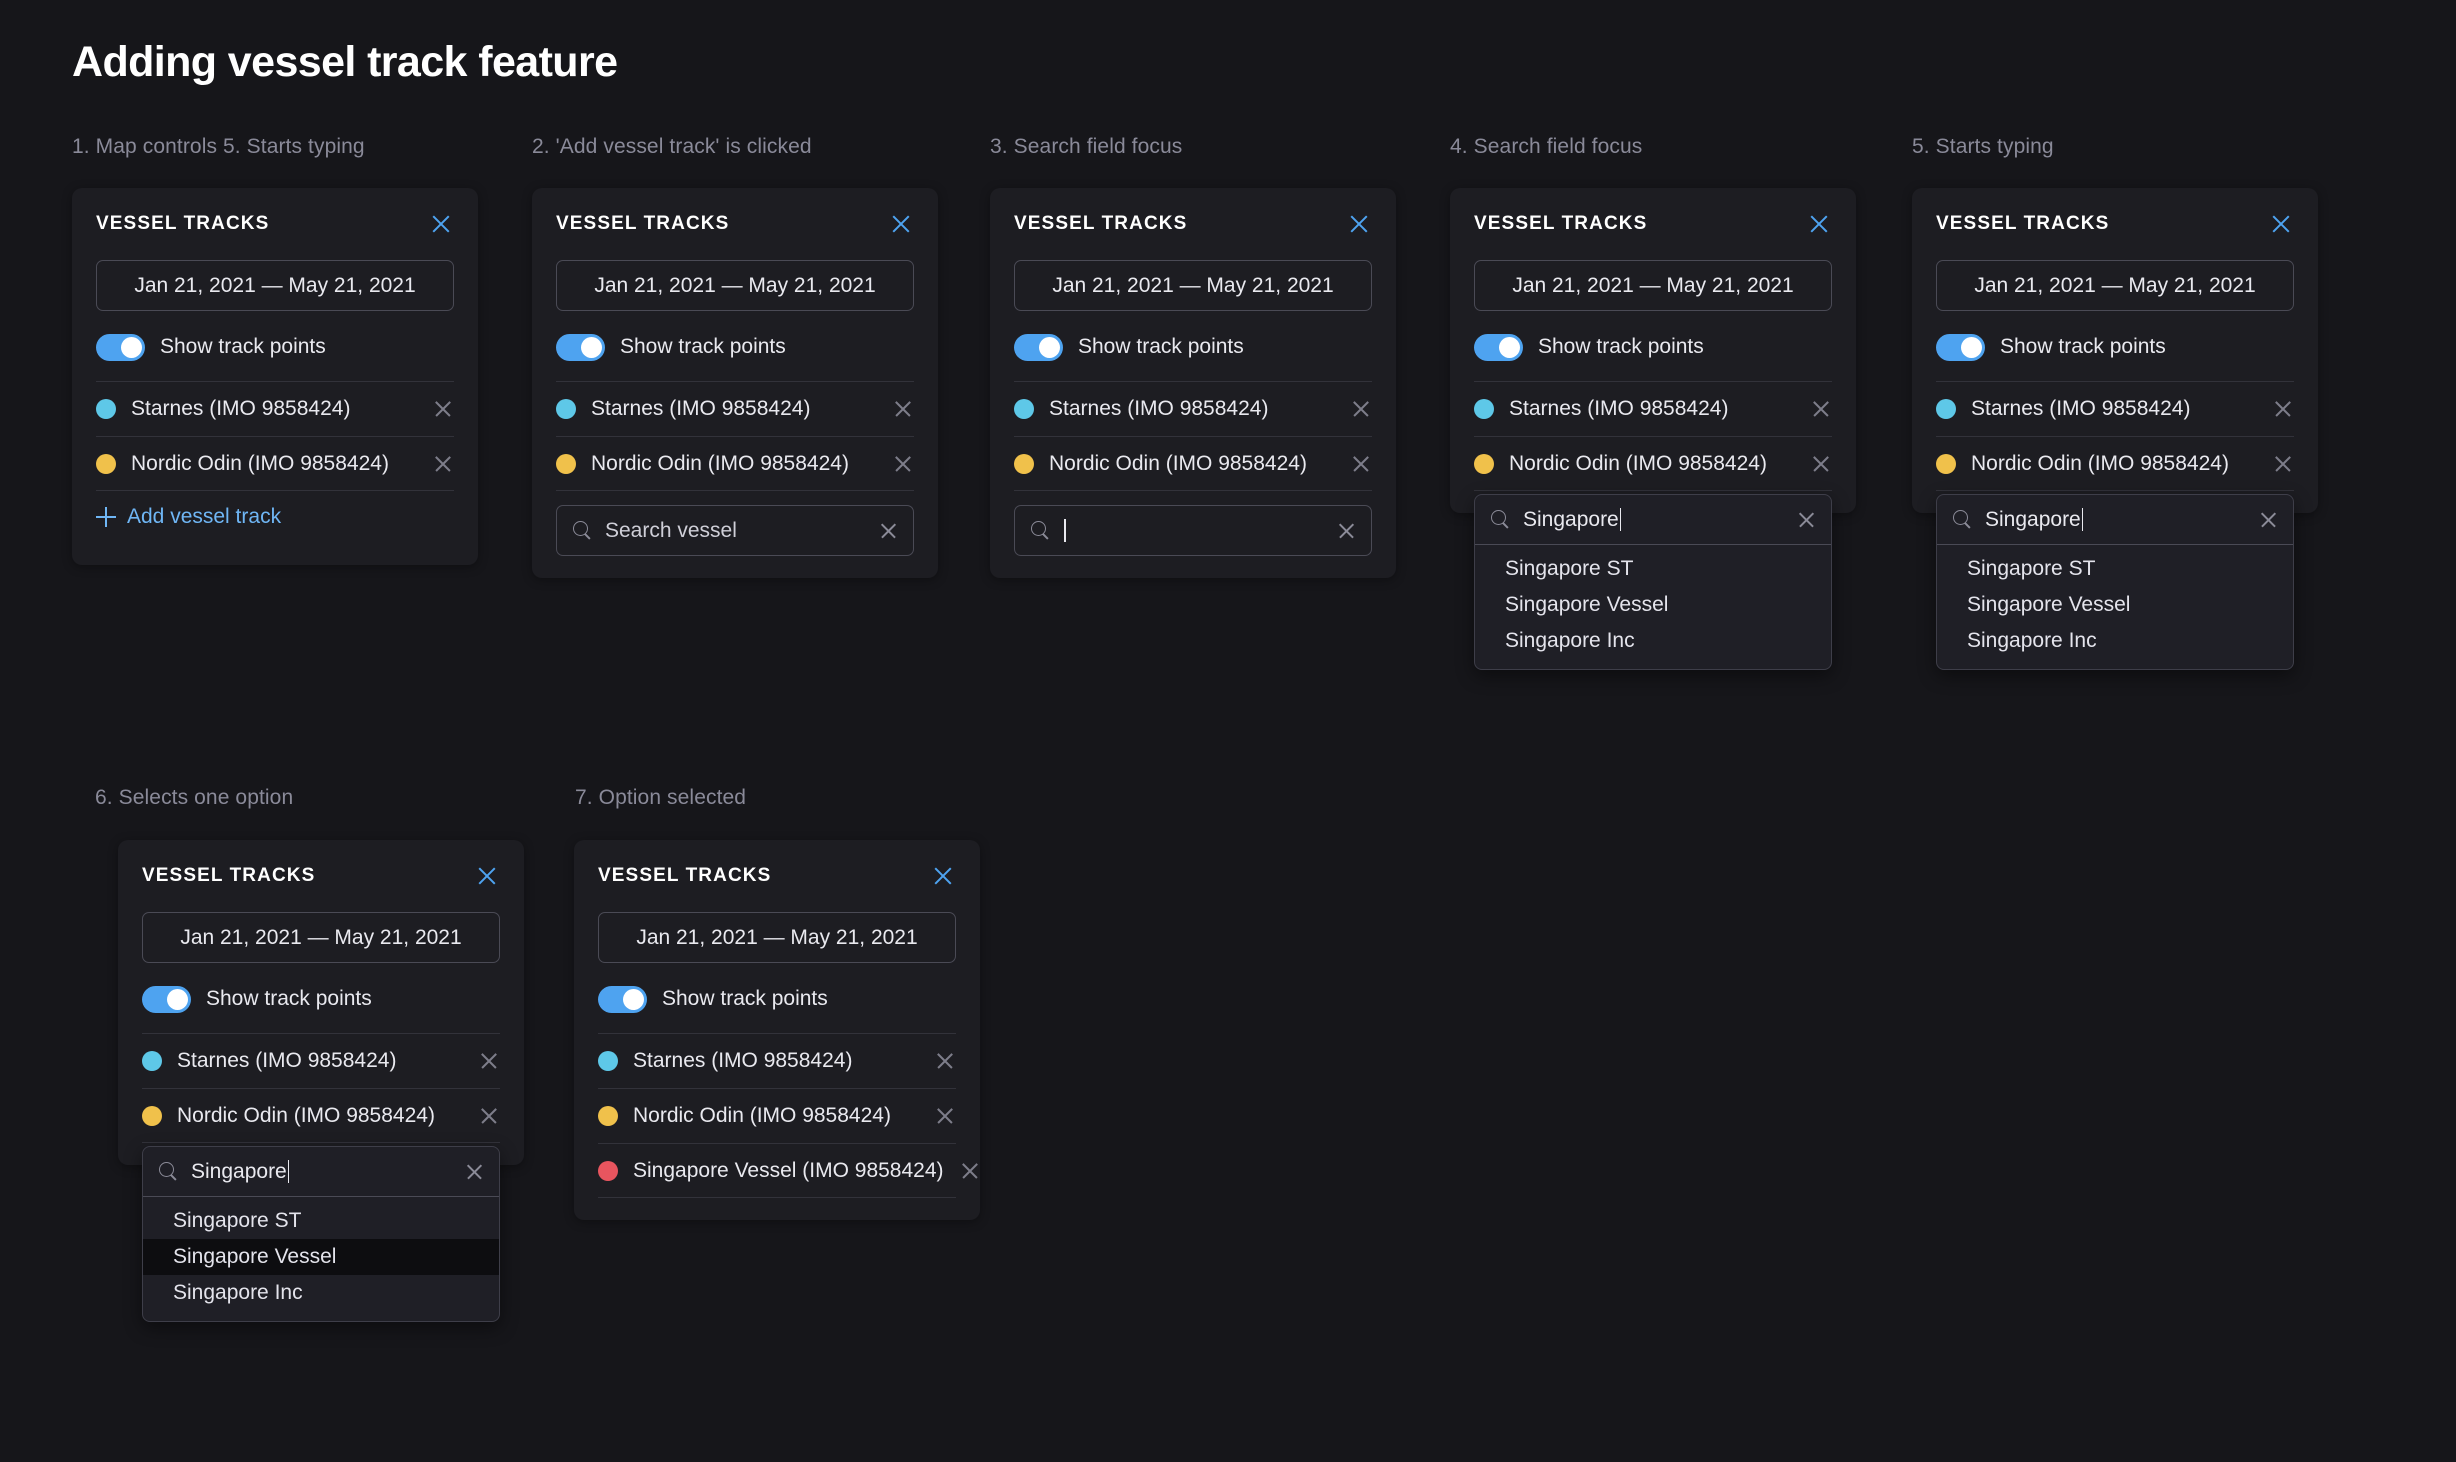  Describe the element at coordinates (106, 517) in the screenshot. I see `plus-icon` at that location.